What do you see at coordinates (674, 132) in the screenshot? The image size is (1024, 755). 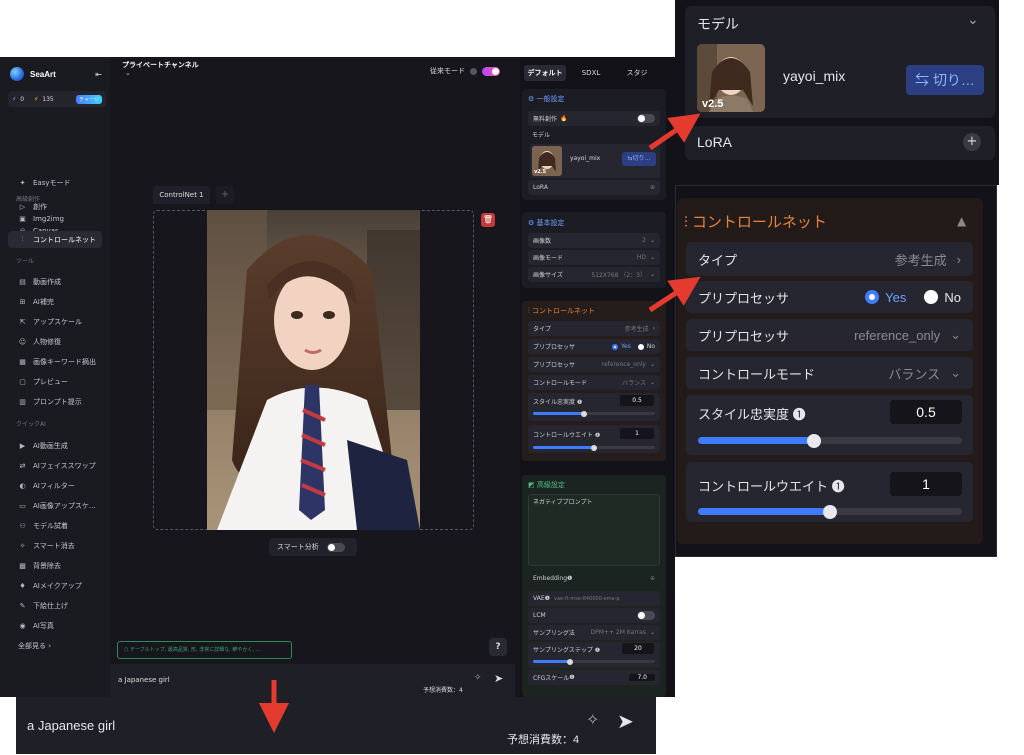 I see `arrow-to-model-zoom` at bounding box center [674, 132].